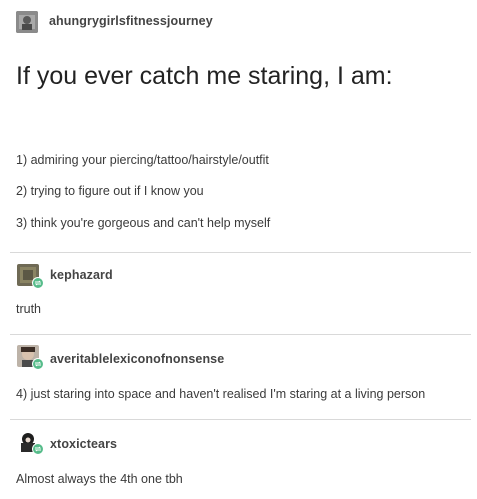  I want to click on post-username: xtoxictears, so click(83, 444).